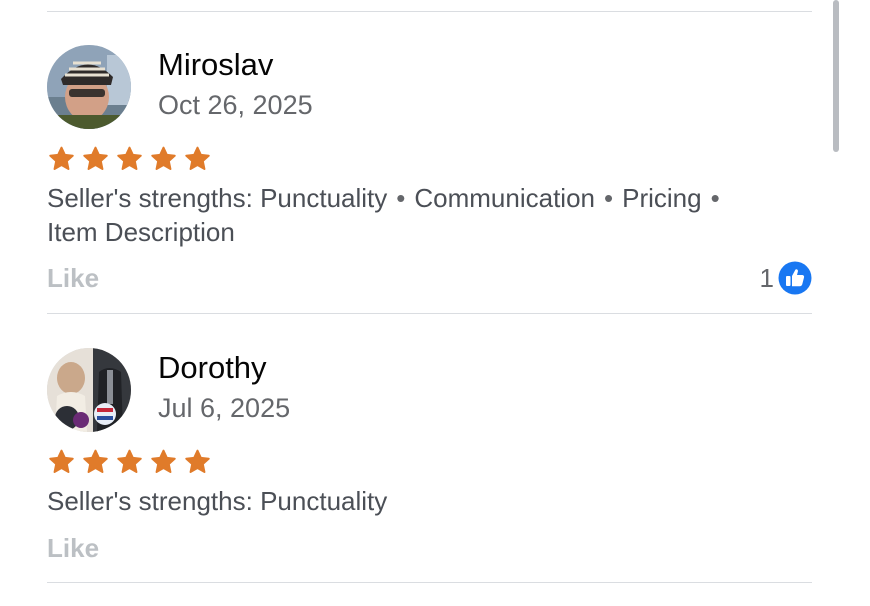 This screenshot has width=870, height=606. Describe the element at coordinates (427, 501) in the screenshot. I see `seller-strengths: Seller's strengths: Punctuality` at that location.